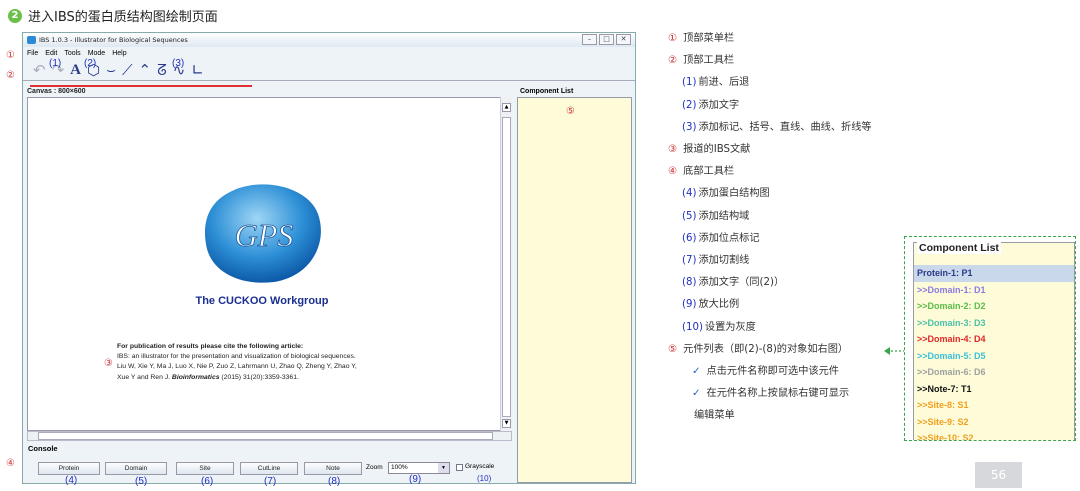  What do you see at coordinates (10, 55) in the screenshot?
I see `marker-menubar: ①` at bounding box center [10, 55].